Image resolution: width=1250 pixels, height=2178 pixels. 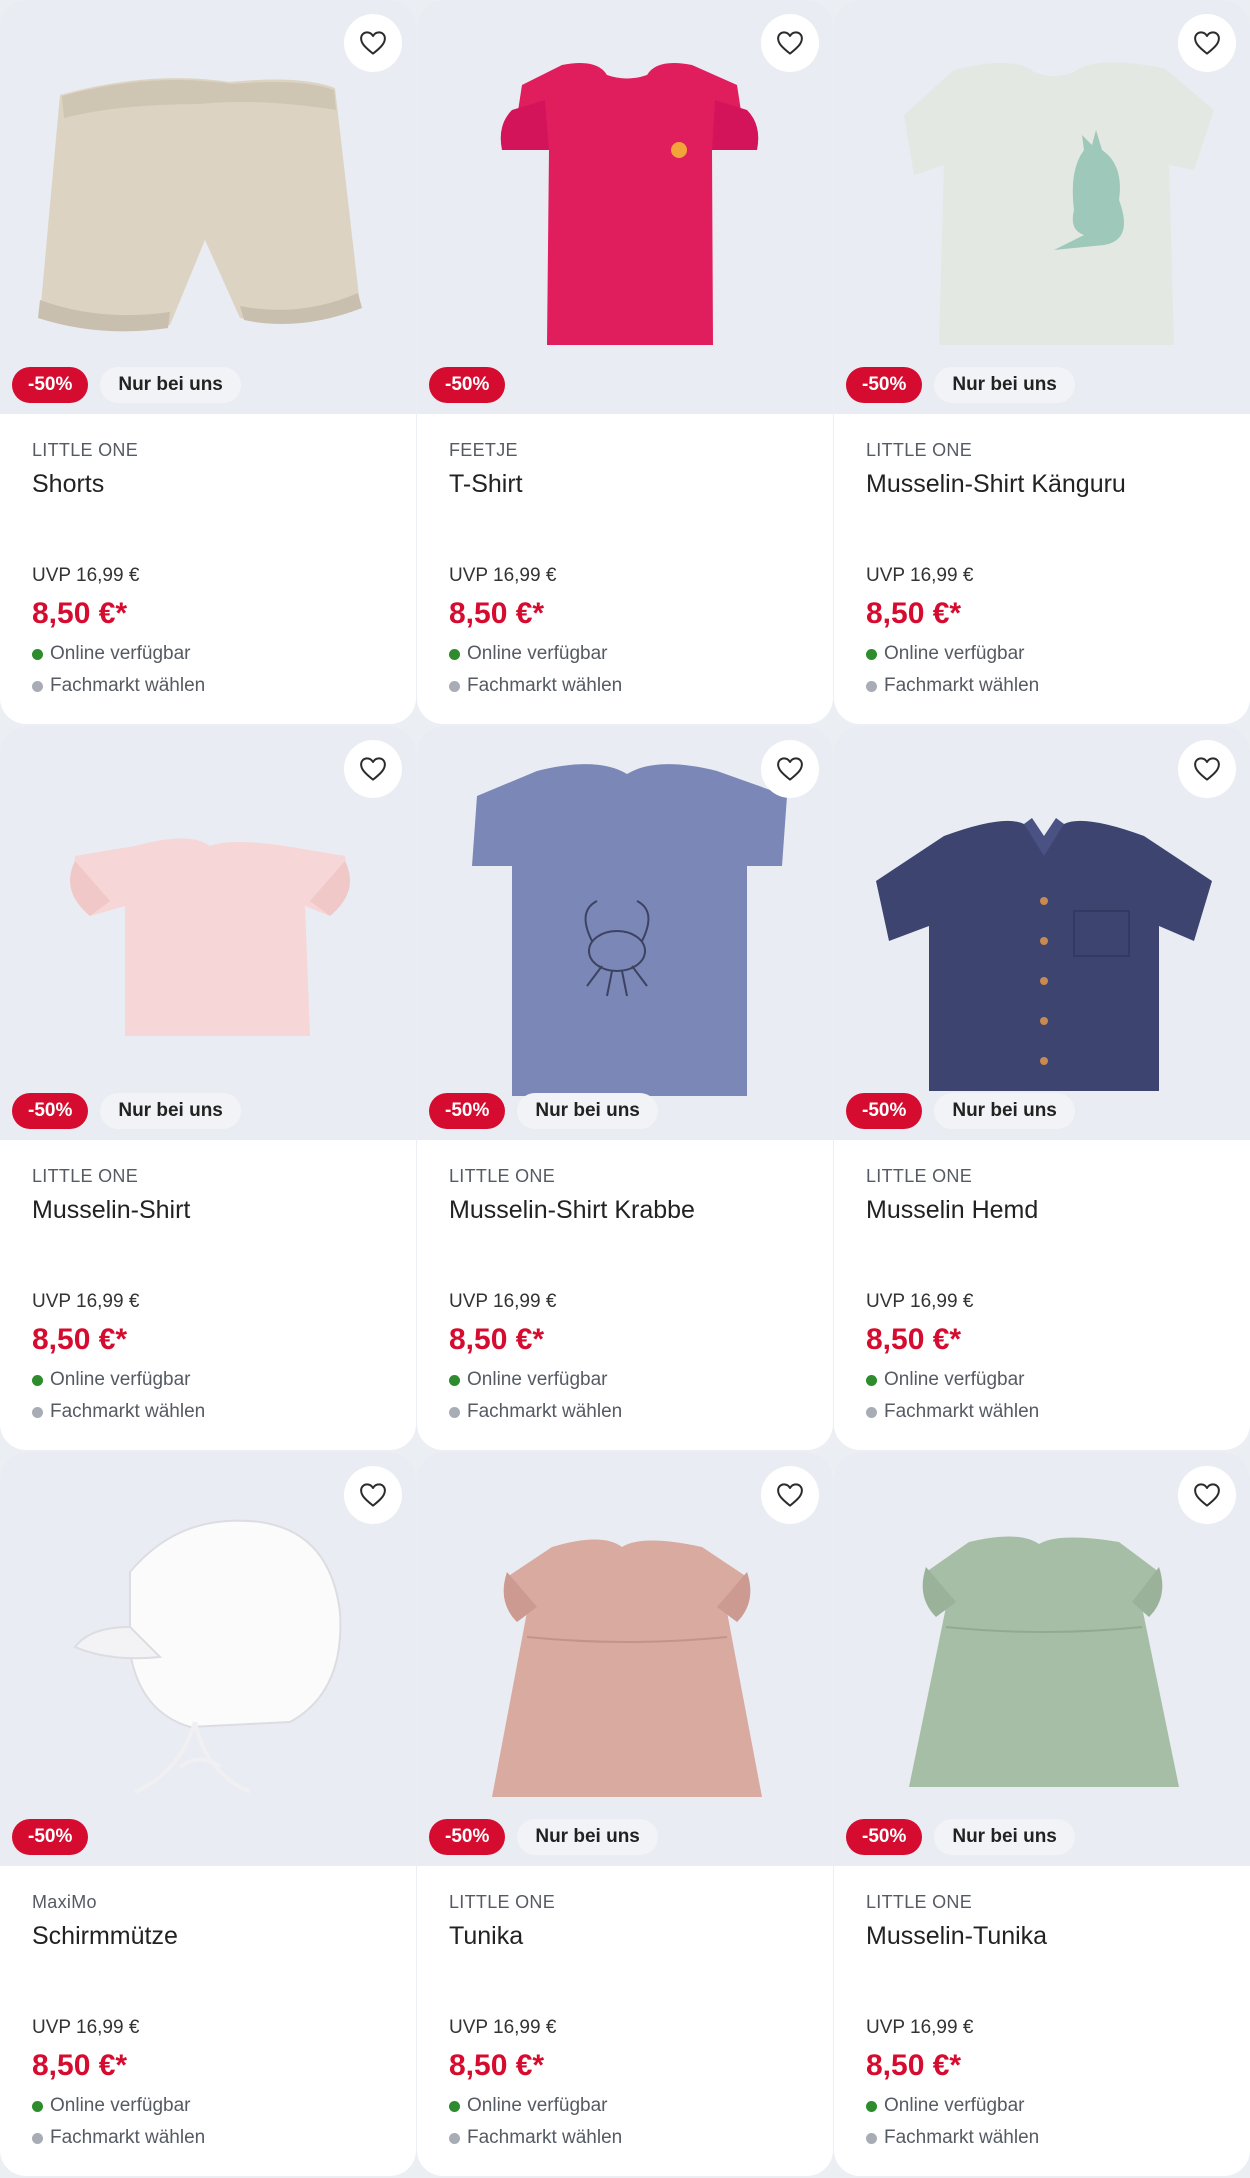 I want to click on product-brand: MaxiMo, so click(x=64, y=1902).